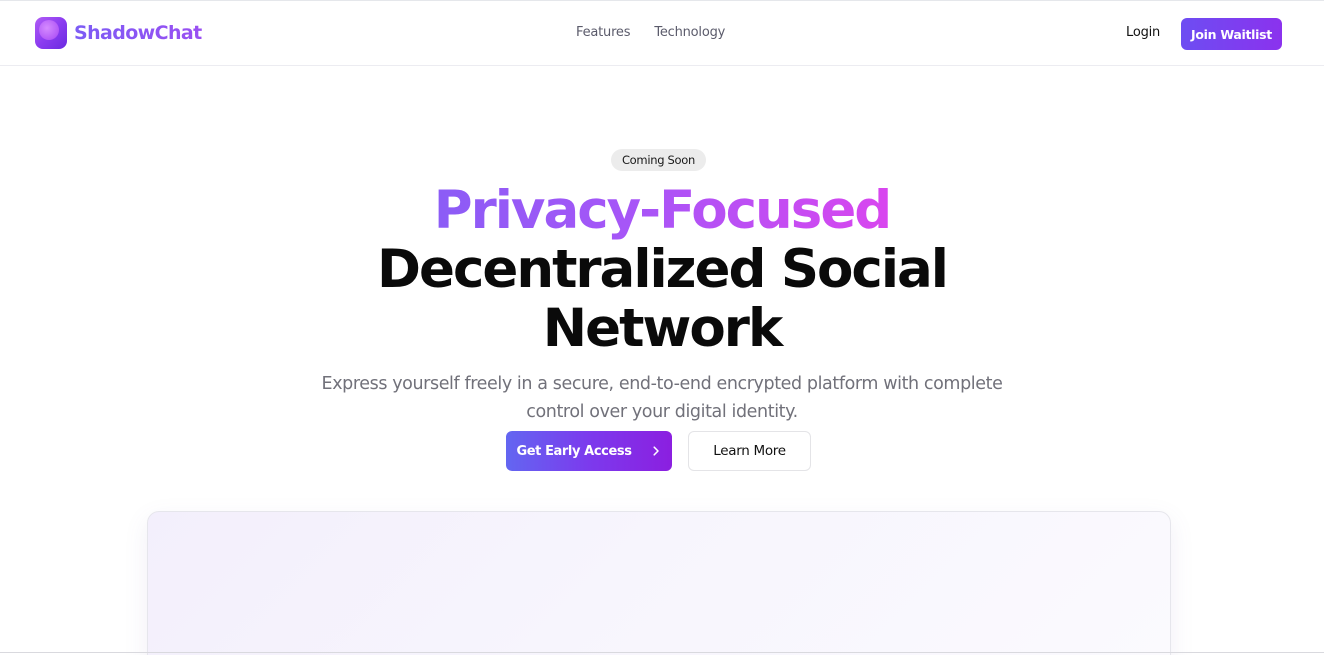 The image size is (1324, 655). Describe the element at coordinates (662, 652) in the screenshot. I see `viewport-bottom-divider` at that location.